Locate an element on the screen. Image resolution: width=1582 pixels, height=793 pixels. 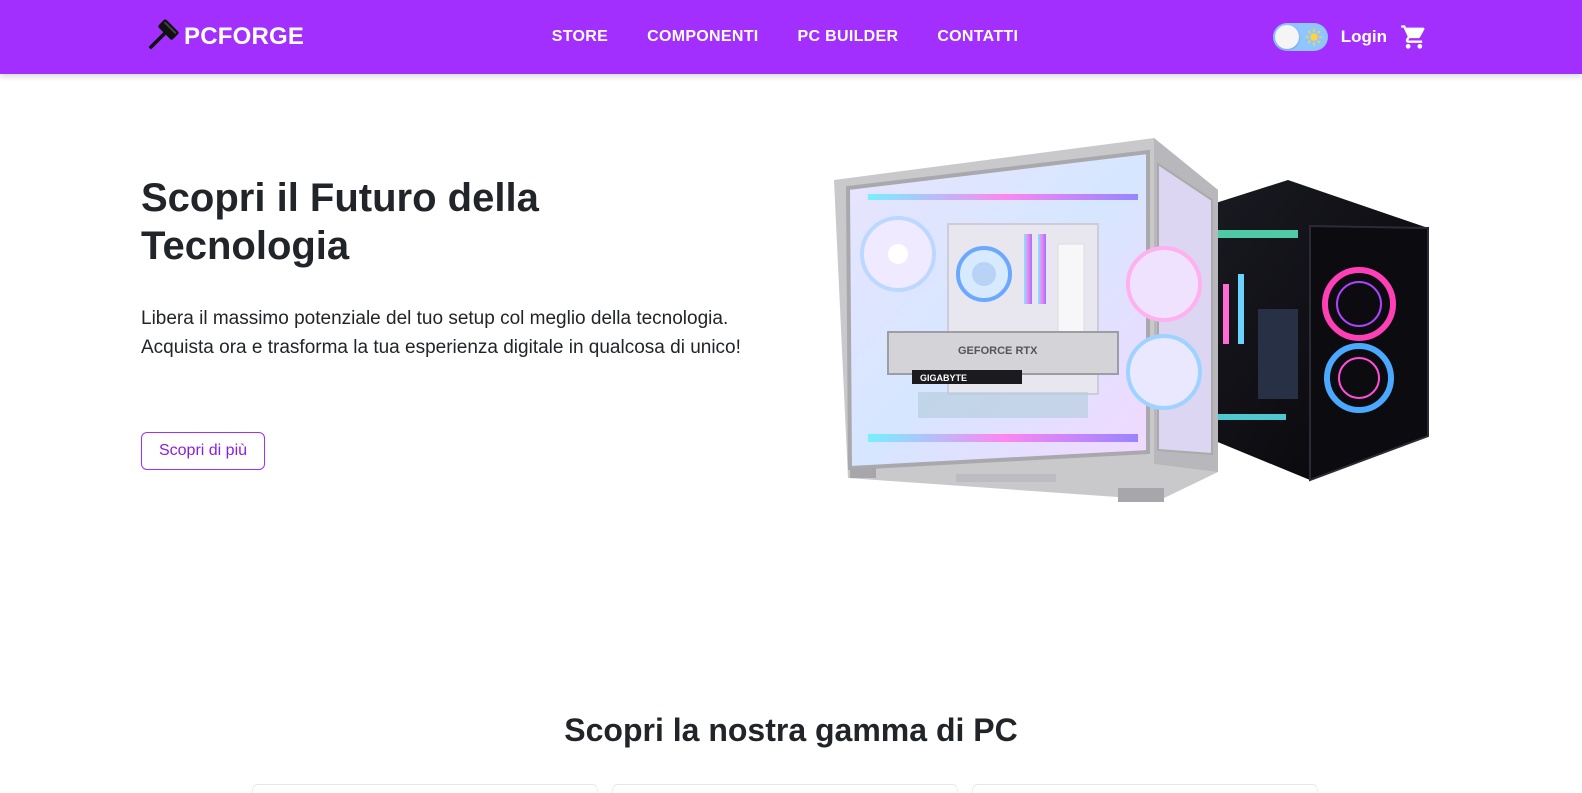
hero-title: Scopri il Futuro della Tecnologia is located at coordinates (340, 222).